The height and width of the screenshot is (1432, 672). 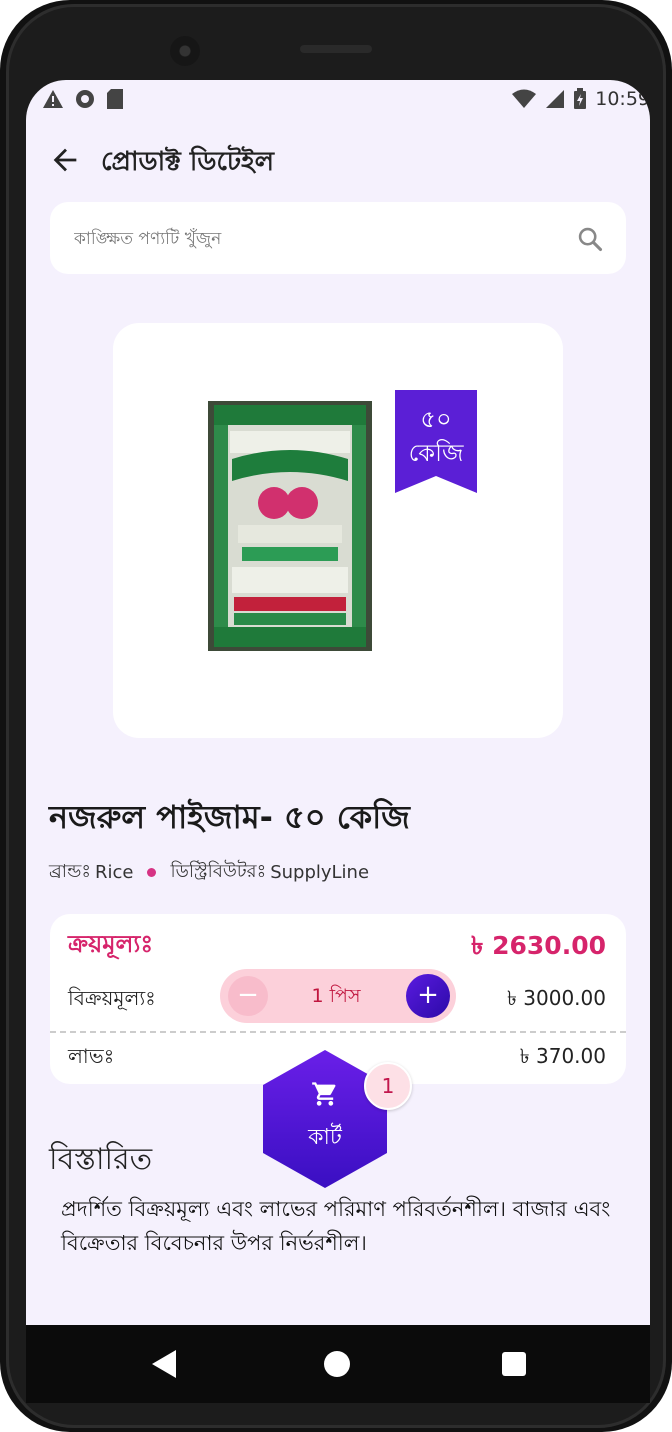 What do you see at coordinates (152, 872) in the screenshot?
I see `separator-dot` at bounding box center [152, 872].